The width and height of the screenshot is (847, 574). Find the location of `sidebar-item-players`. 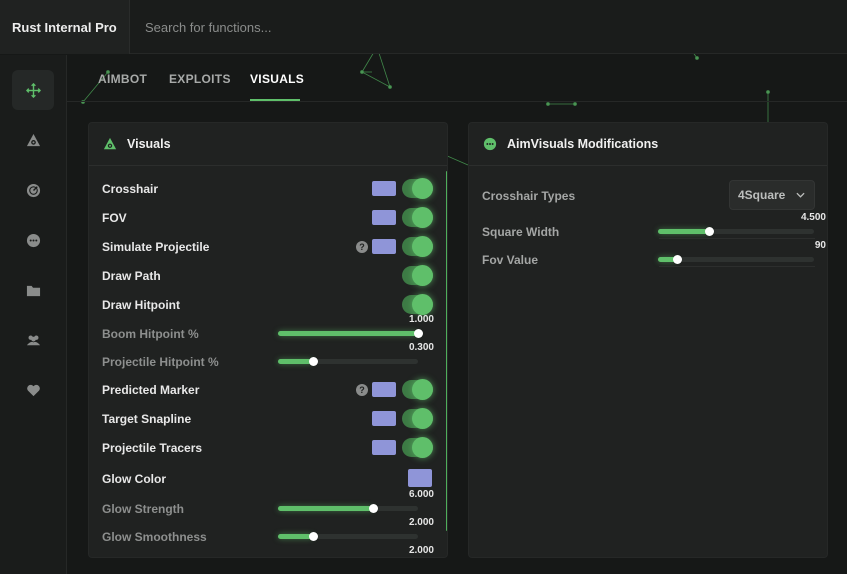

sidebar-item-players is located at coordinates (33, 340).